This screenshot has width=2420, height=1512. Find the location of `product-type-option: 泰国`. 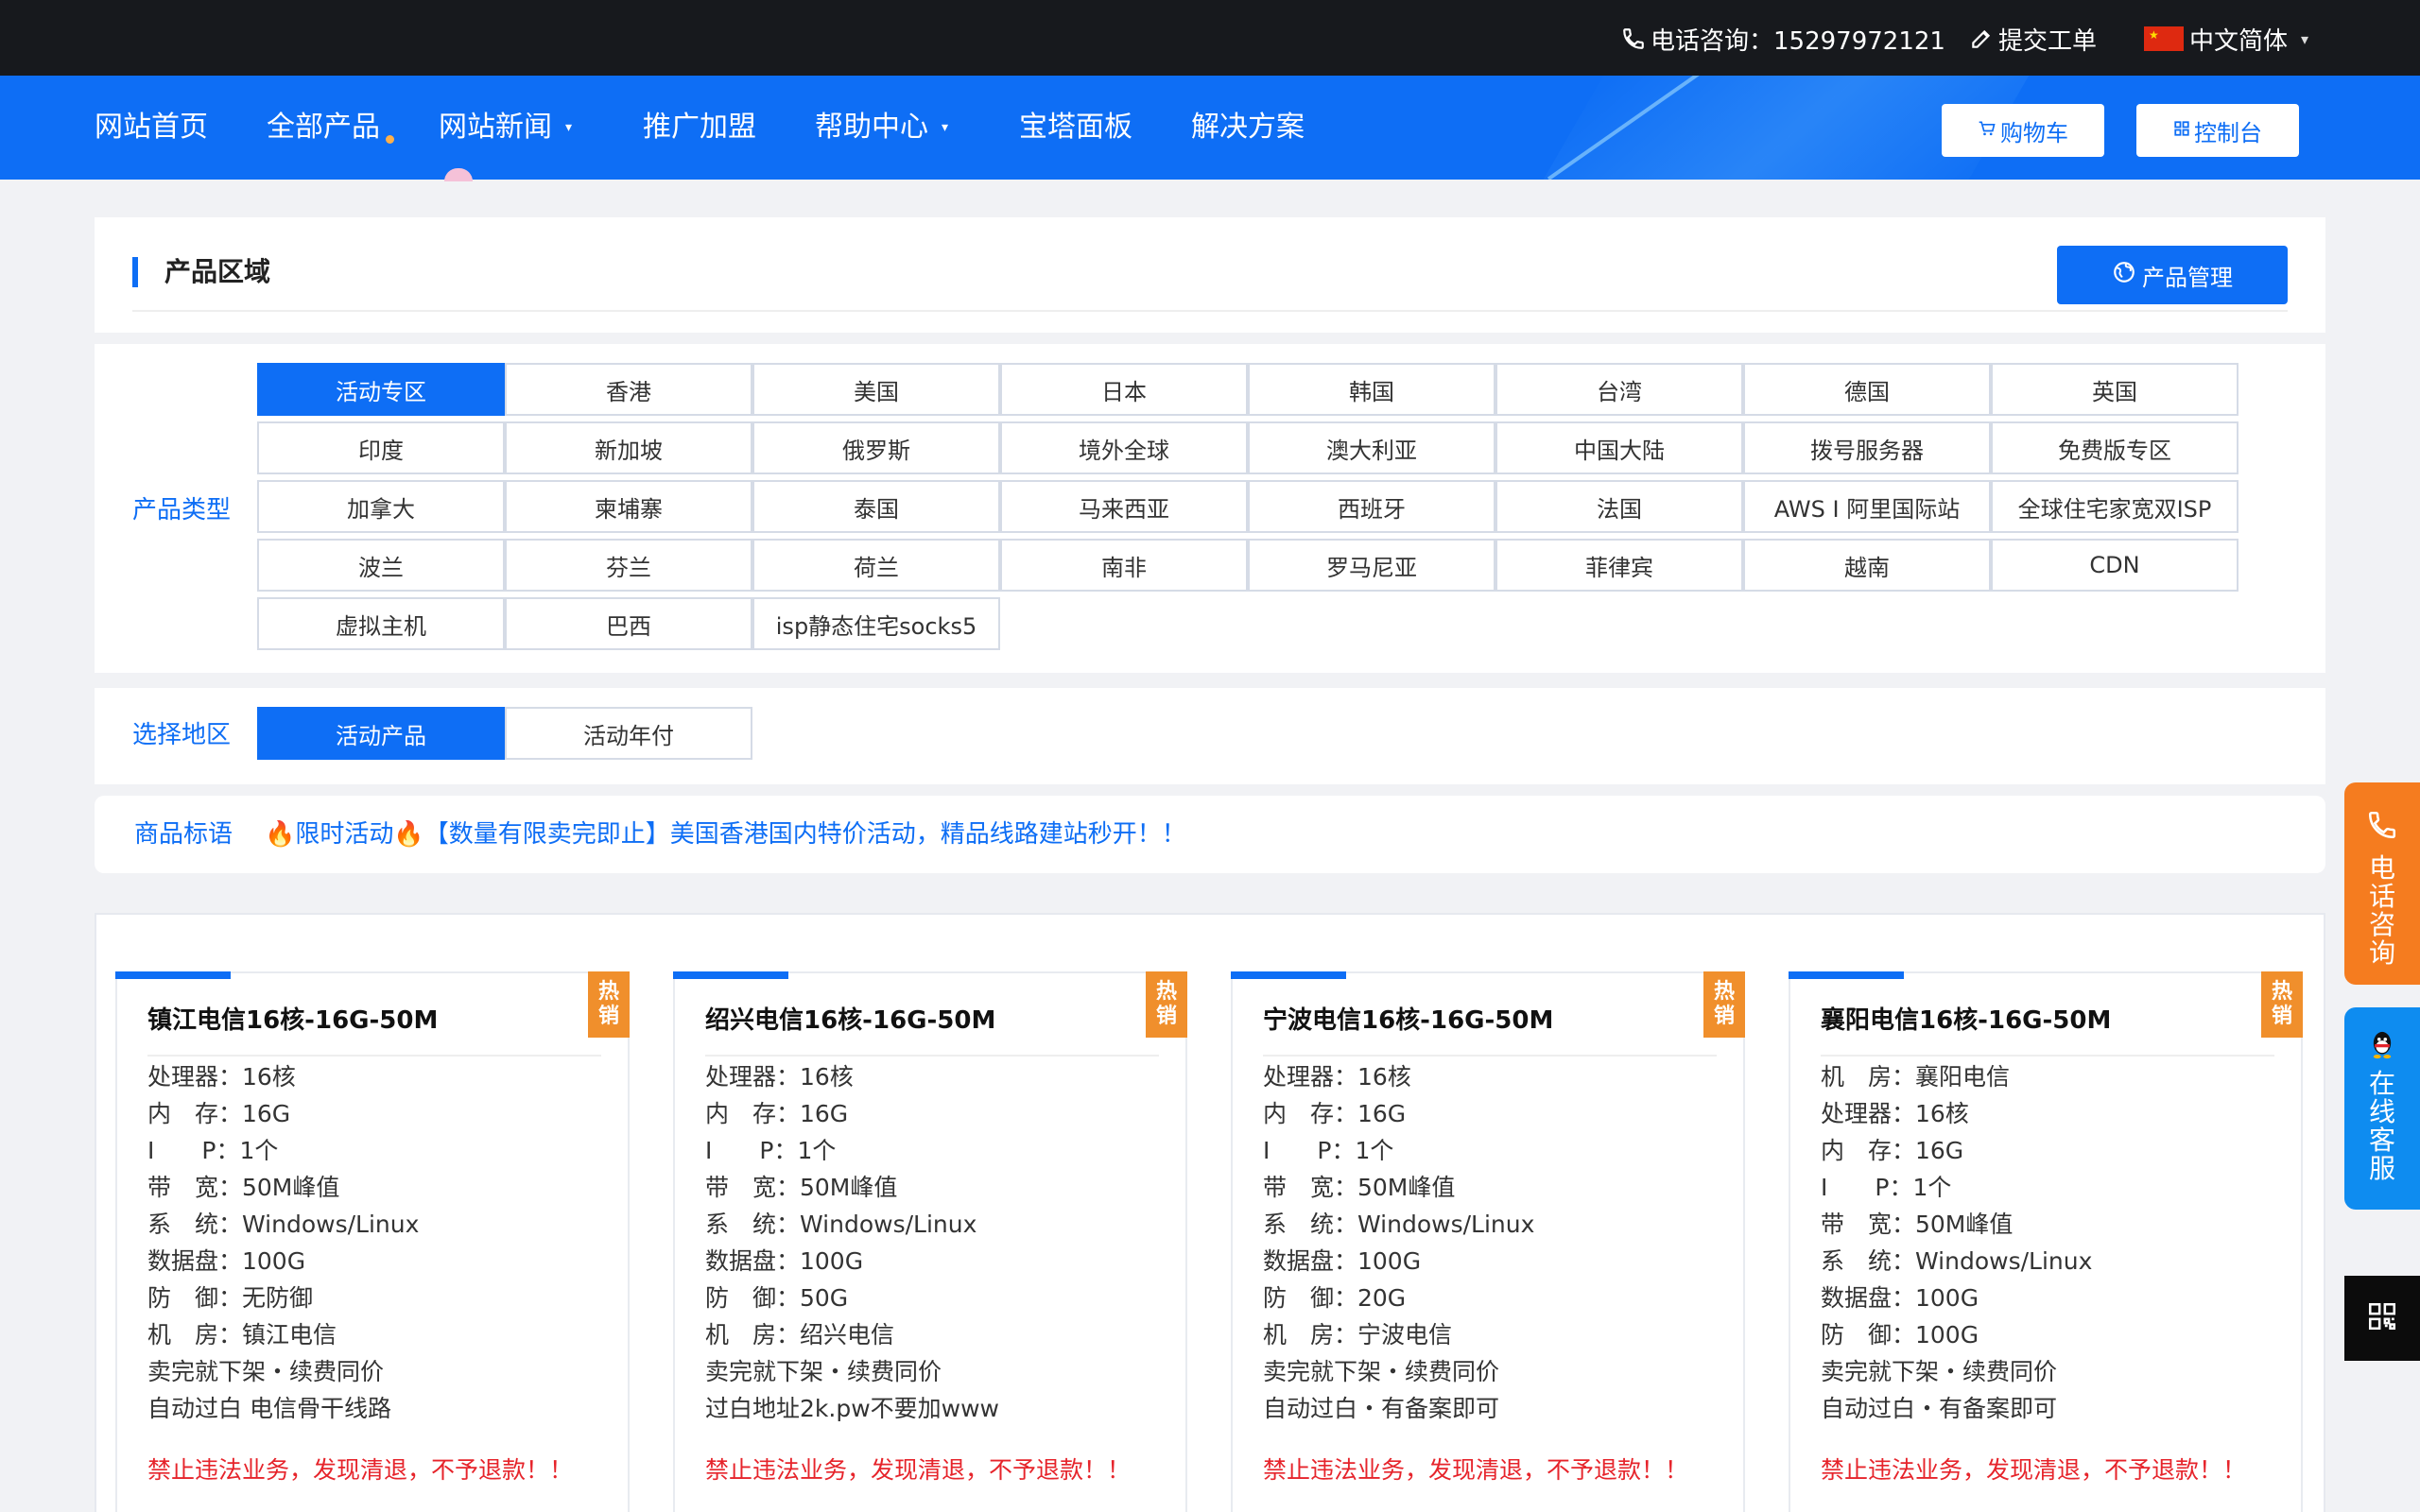

product-type-option: 泰国 is located at coordinates (876, 506).